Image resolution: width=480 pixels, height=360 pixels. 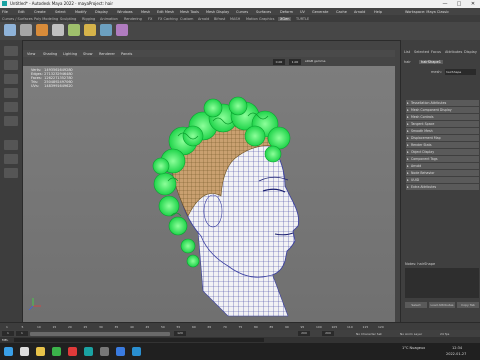 I want to click on maya-icon, so click(x=88, y=351).